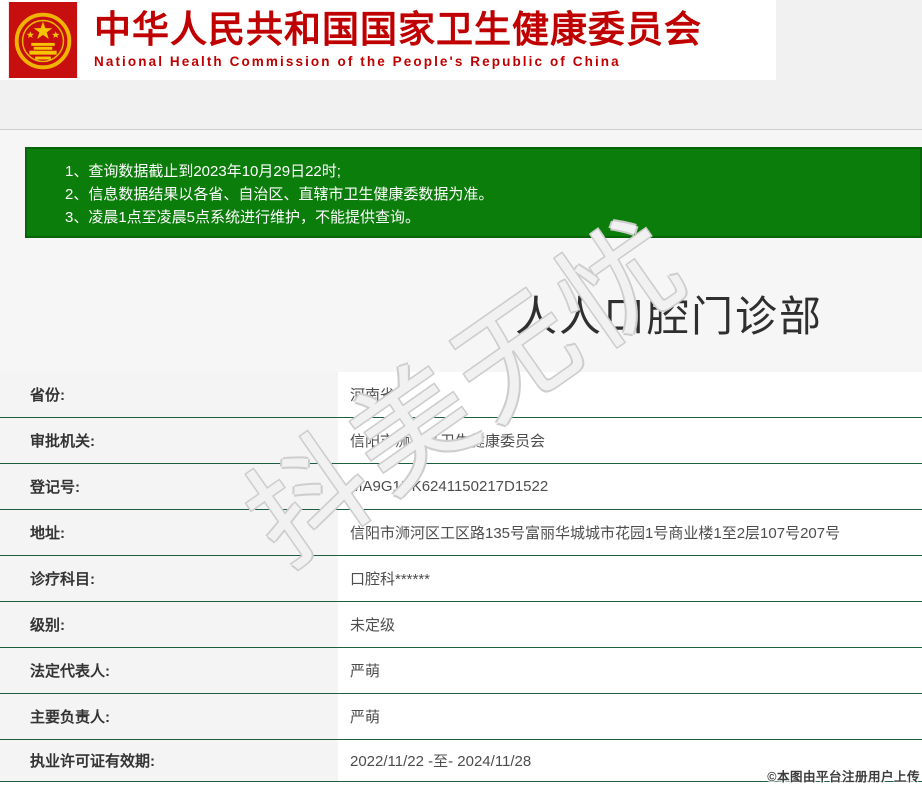 The height and width of the screenshot is (787, 922). I want to click on row-label: 执业许可证有效期:, so click(169, 760).